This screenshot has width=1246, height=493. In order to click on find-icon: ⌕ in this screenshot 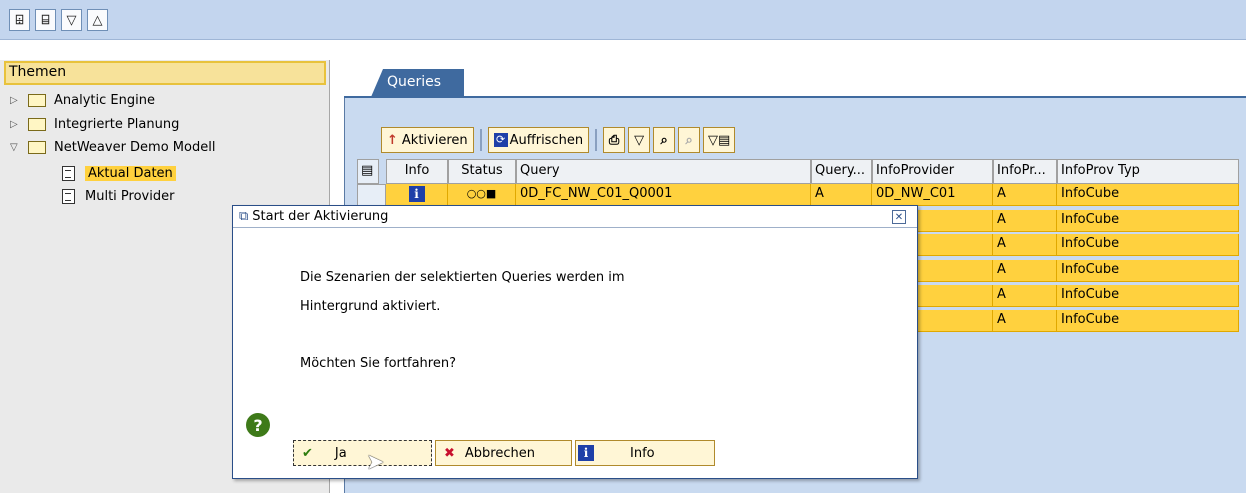, I will do `click(664, 140)`.